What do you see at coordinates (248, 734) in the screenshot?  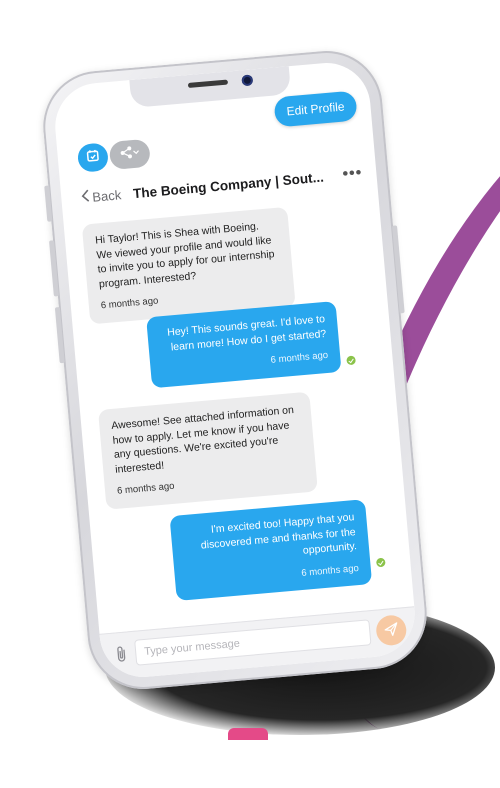 I see `background-pink-shape` at bounding box center [248, 734].